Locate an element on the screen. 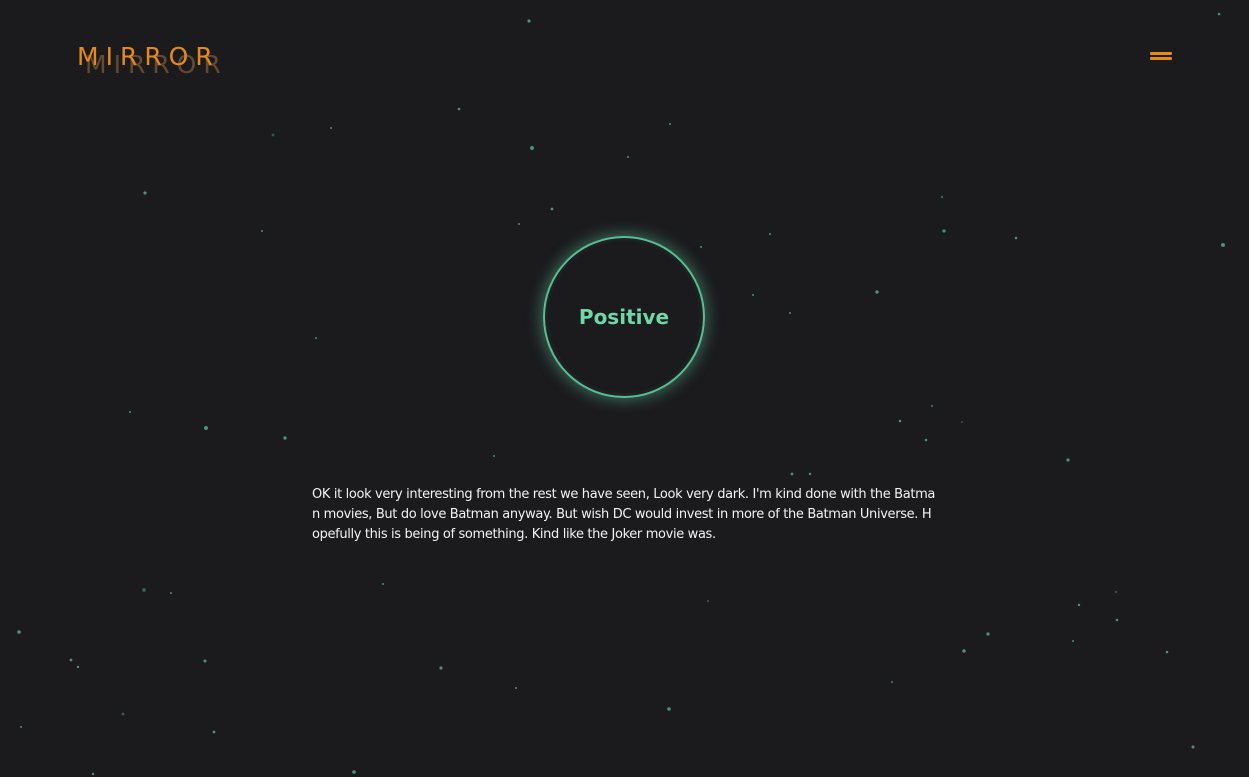 This screenshot has height=777, width=1249. sentiment-label: Positive is located at coordinates (624, 317).